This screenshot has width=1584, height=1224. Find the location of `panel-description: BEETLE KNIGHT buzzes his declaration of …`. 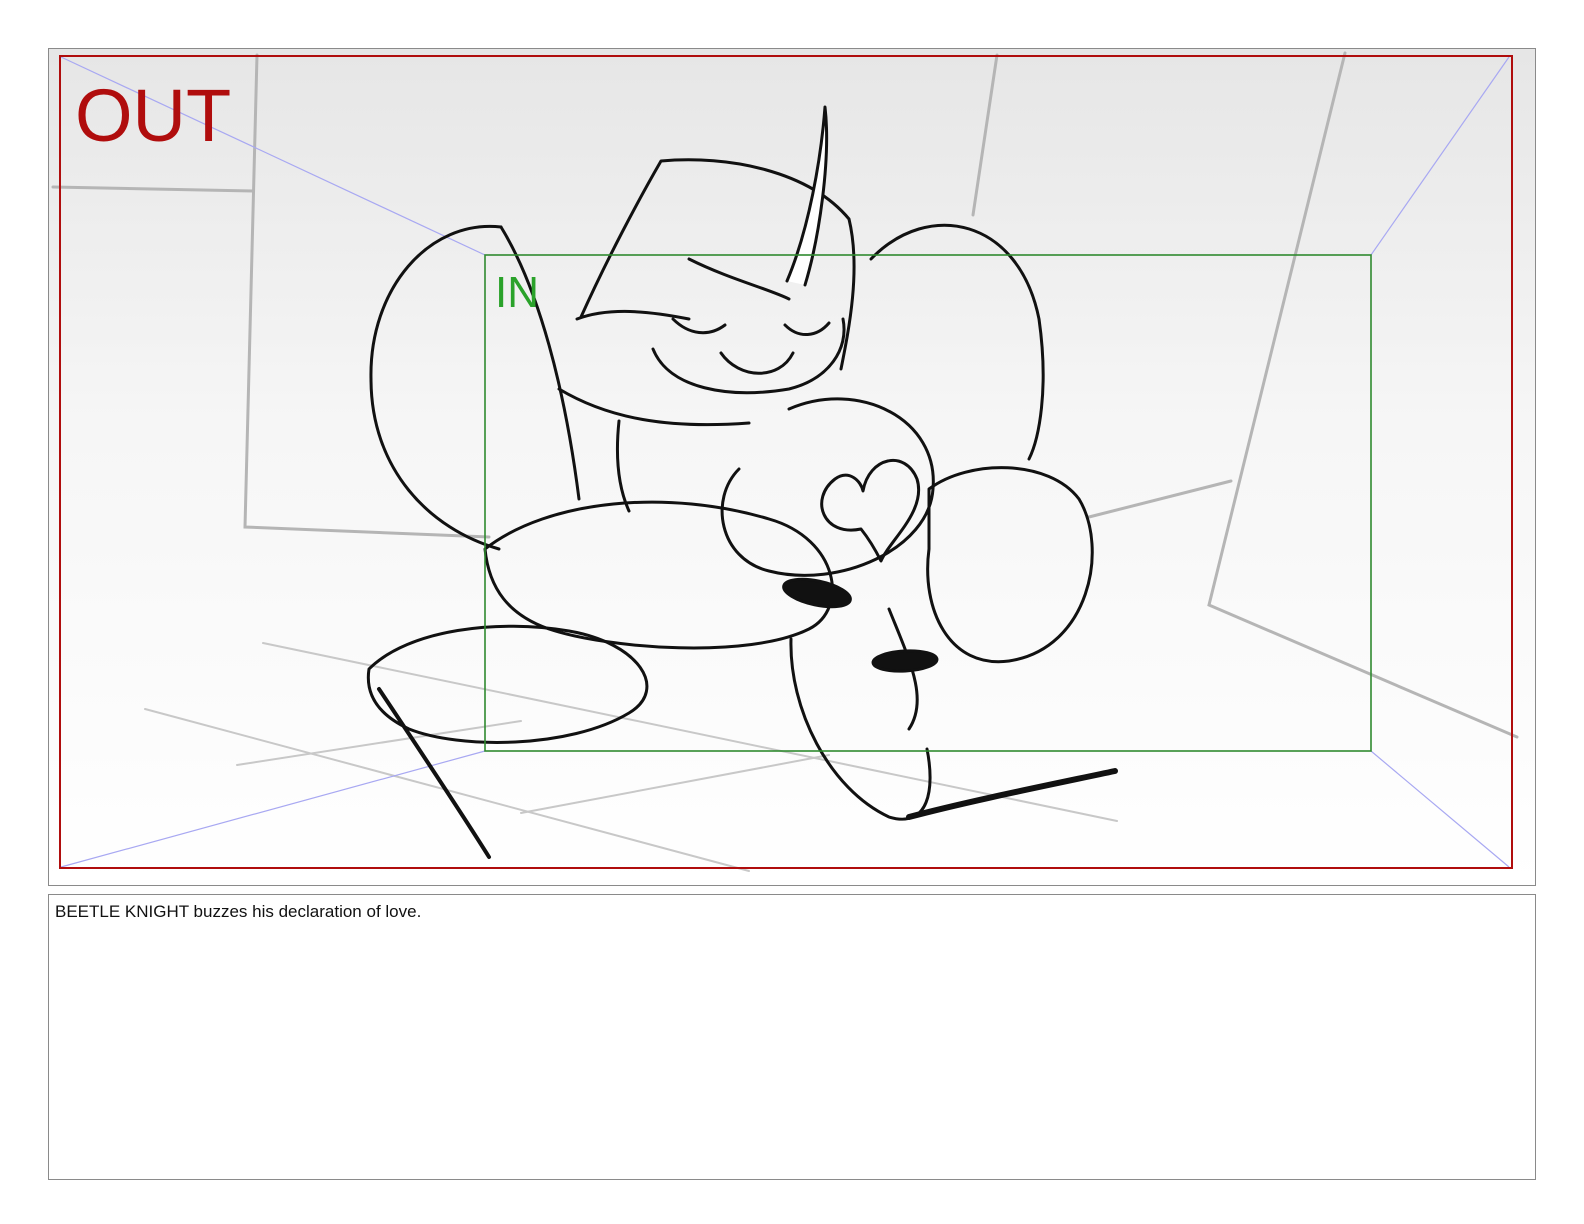

panel-description: BEETLE KNIGHT buzzes his declaration of … is located at coordinates (238, 911).